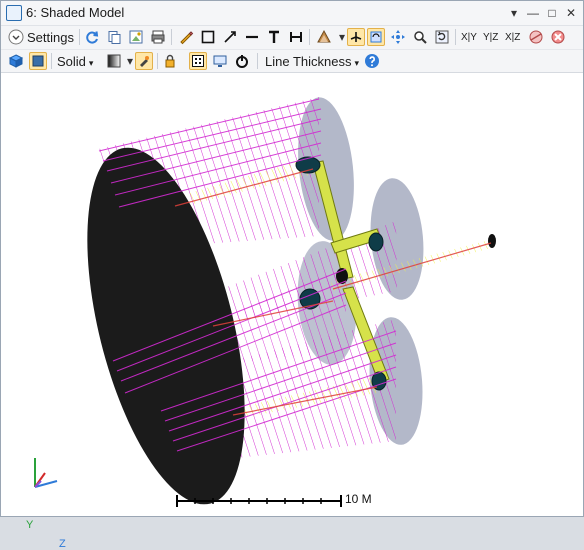 This screenshot has width=584, height=550. What do you see at coordinates (324, 37) in the screenshot?
I see `view-mode-icon` at bounding box center [324, 37].